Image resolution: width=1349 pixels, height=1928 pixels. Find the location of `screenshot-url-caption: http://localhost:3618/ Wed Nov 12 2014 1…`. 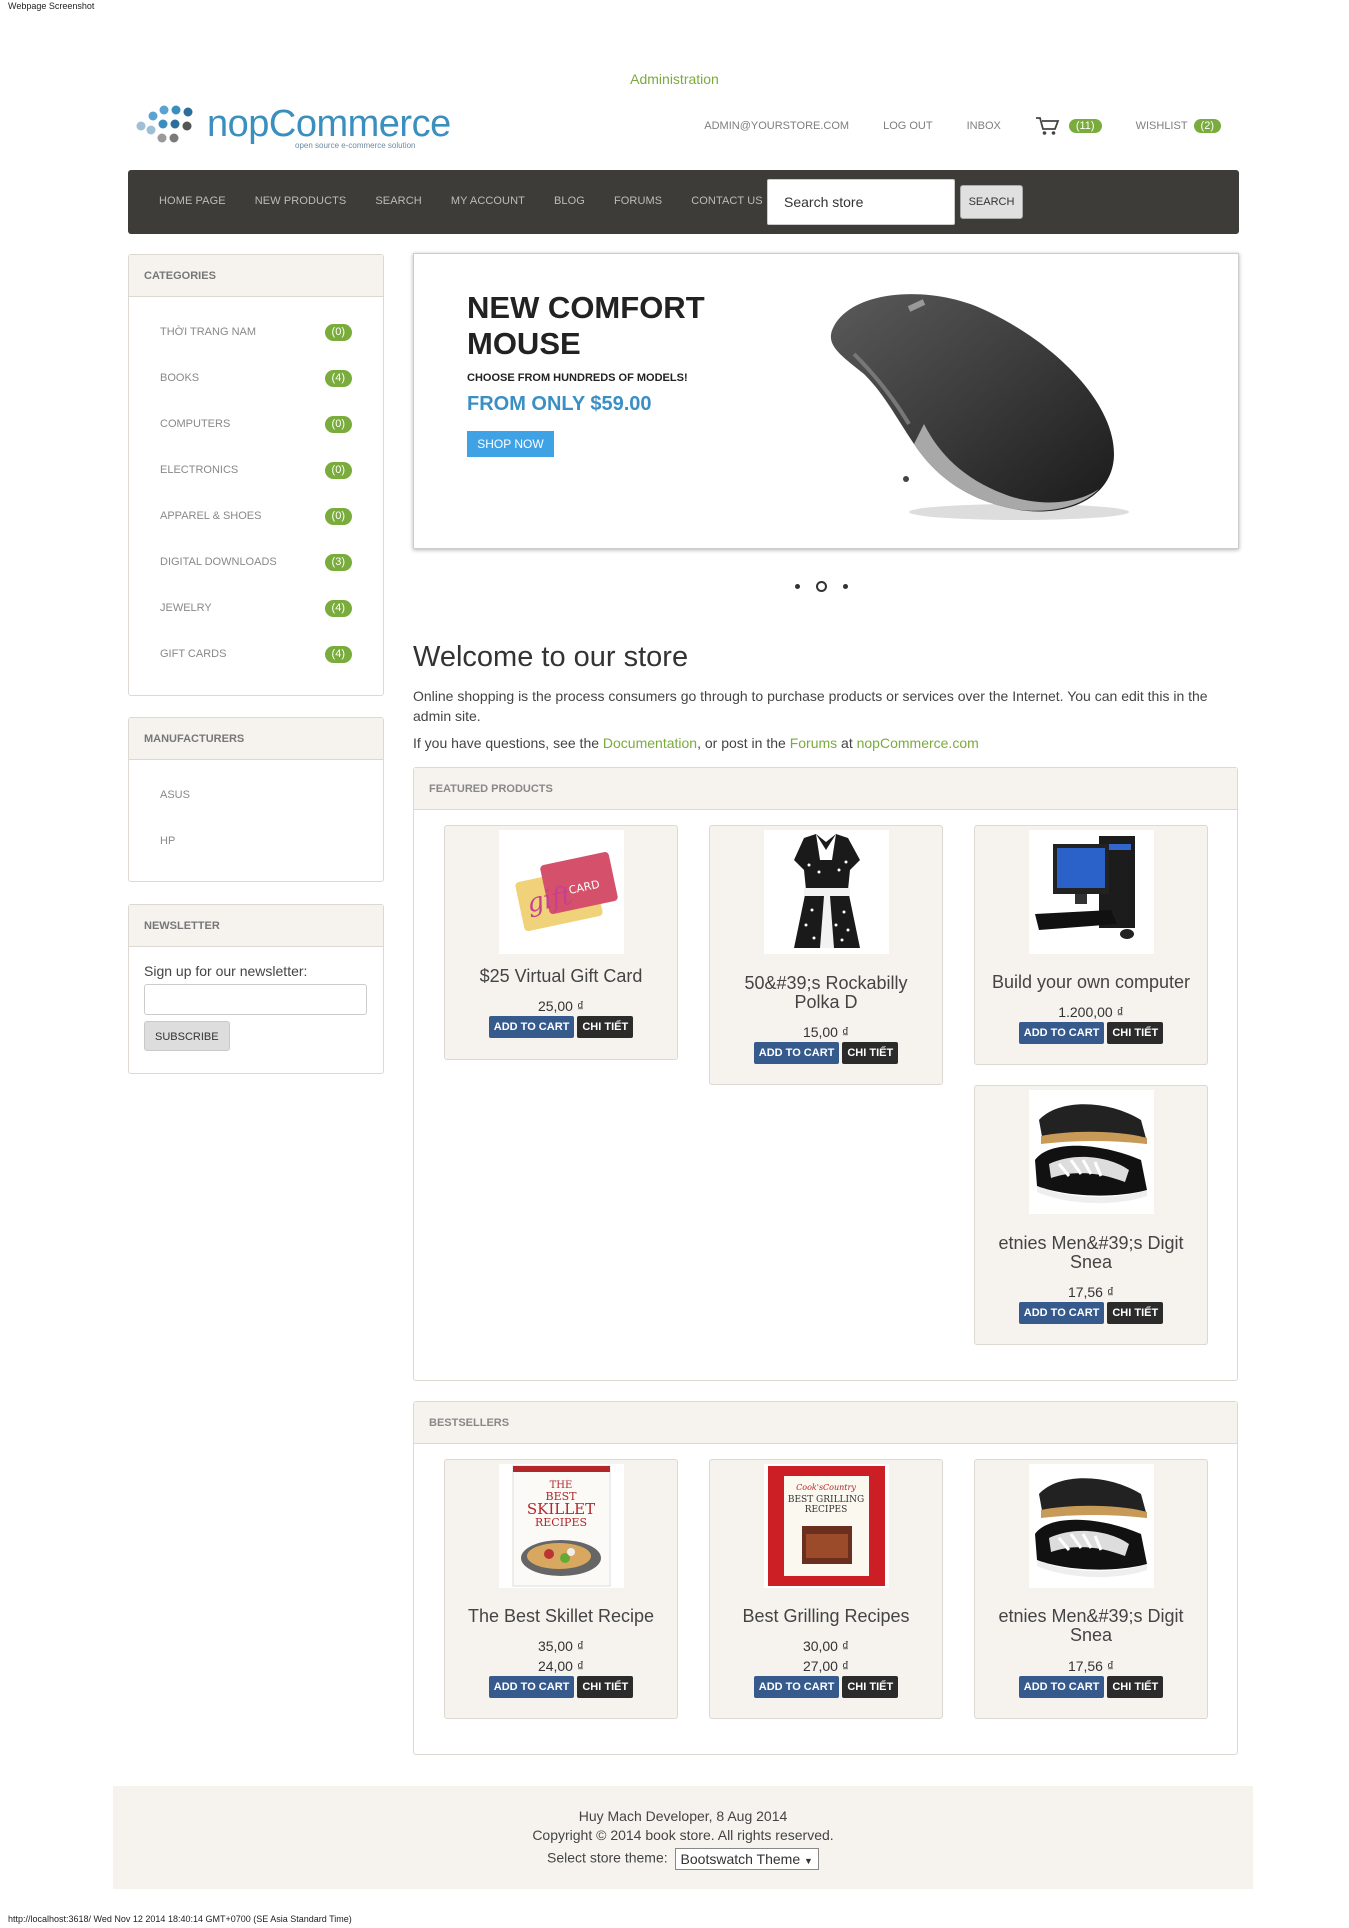

screenshot-url-caption: http://localhost:3618/ Wed Nov 12 2014 1… is located at coordinates (180, 1919).